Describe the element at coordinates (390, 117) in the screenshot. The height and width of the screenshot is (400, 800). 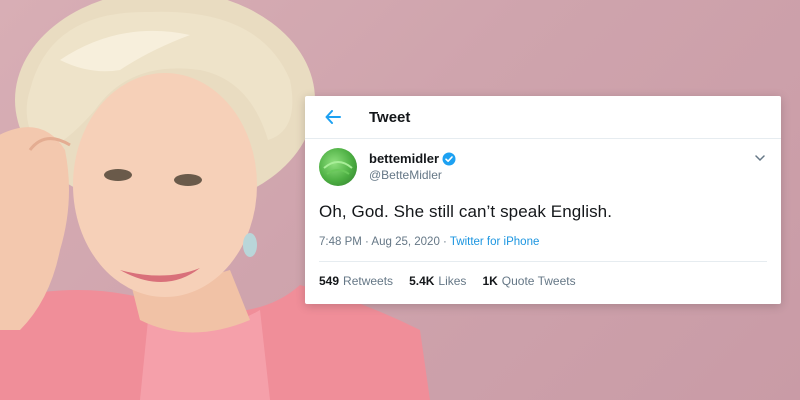
I see `header-title: Tweet` at that location.